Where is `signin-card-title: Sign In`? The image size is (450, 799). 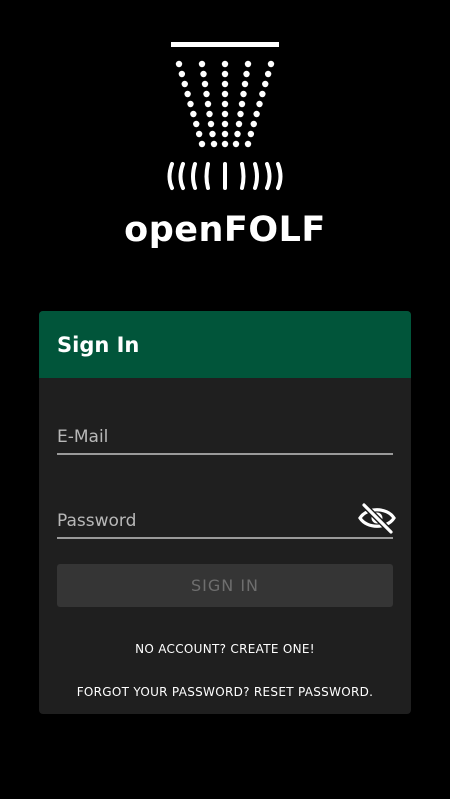 signin-card-title: Sign In is located at coordinates (98, 344).